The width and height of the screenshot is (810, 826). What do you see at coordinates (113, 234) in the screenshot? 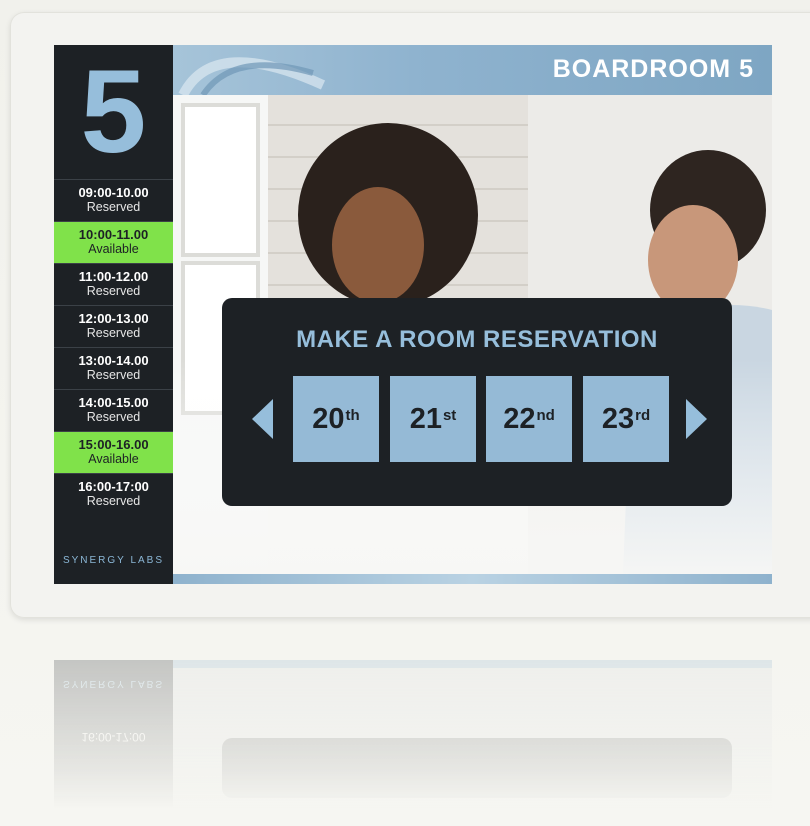
I see `time-slot-time: 10:00-11.00` at bounding box center [113, 234].